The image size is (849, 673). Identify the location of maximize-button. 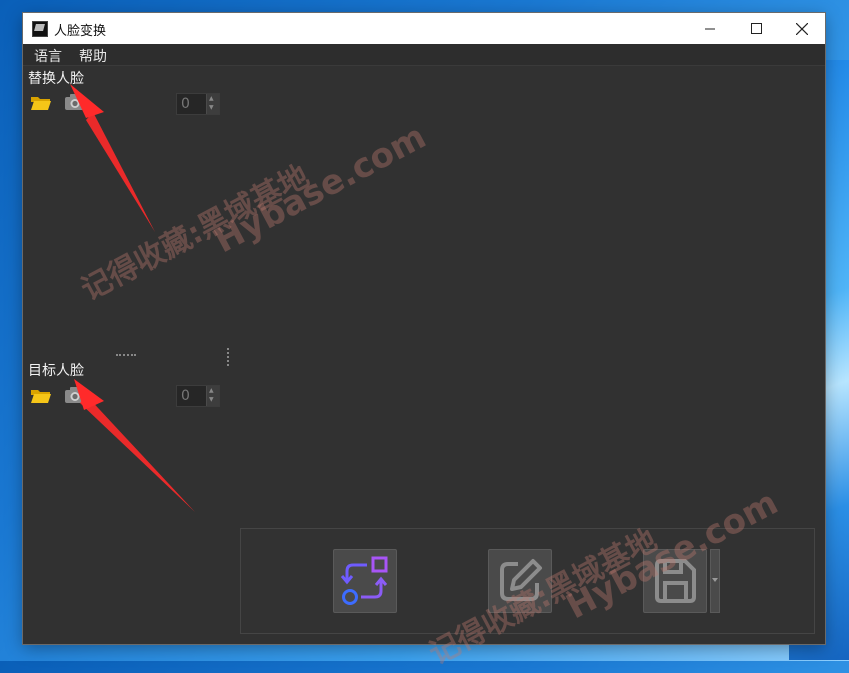
(756, 28).